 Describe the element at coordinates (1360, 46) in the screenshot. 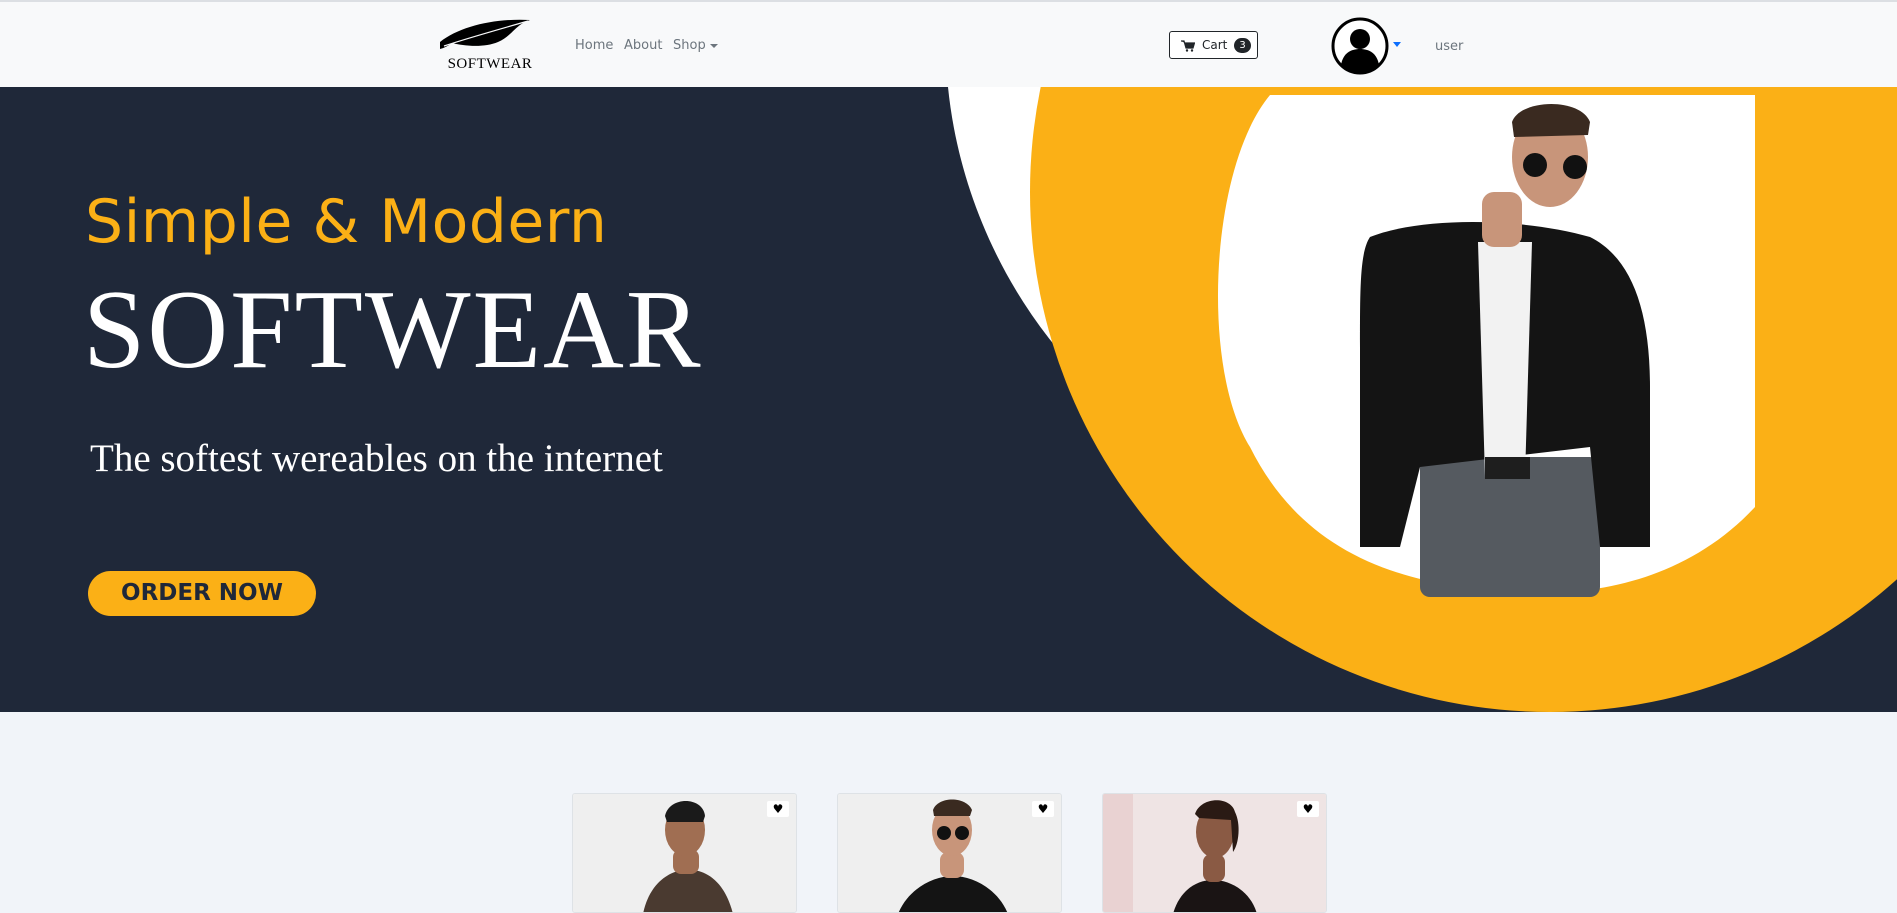

I see `user-avatar-icon` at that location.